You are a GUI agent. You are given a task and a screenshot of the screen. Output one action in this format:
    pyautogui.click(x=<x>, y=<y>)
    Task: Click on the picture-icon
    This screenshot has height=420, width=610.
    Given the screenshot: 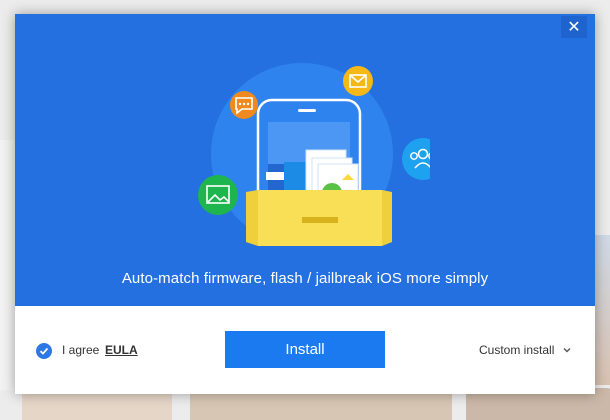 What is the action you would take?
    pyautogui.click(x=218, y=195)
    